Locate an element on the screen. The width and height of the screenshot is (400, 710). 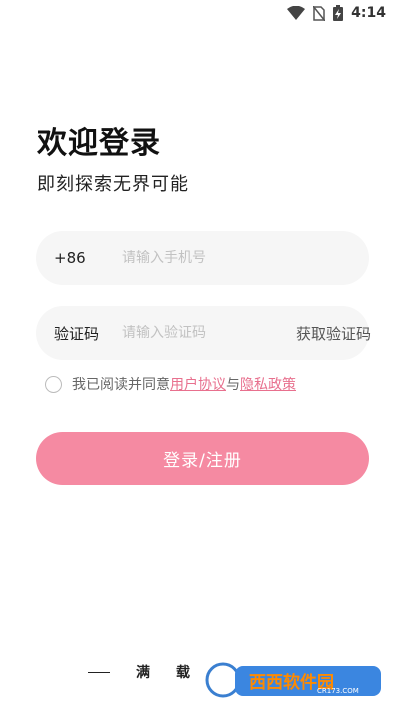
code-label: 验证码 is located at coordinates (77, 333).